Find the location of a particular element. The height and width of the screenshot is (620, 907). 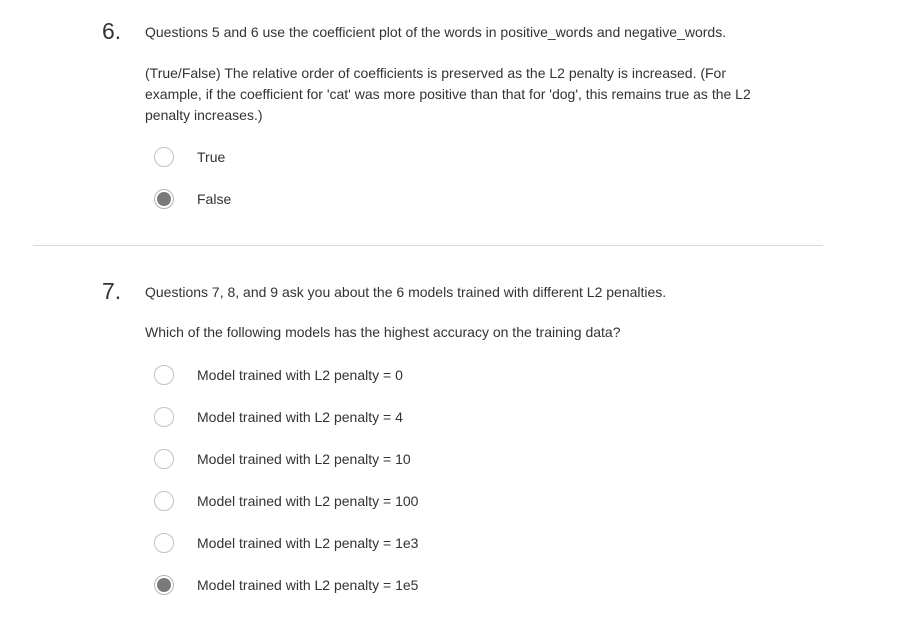

question-number: 7. is located at coordinates (112, 291).